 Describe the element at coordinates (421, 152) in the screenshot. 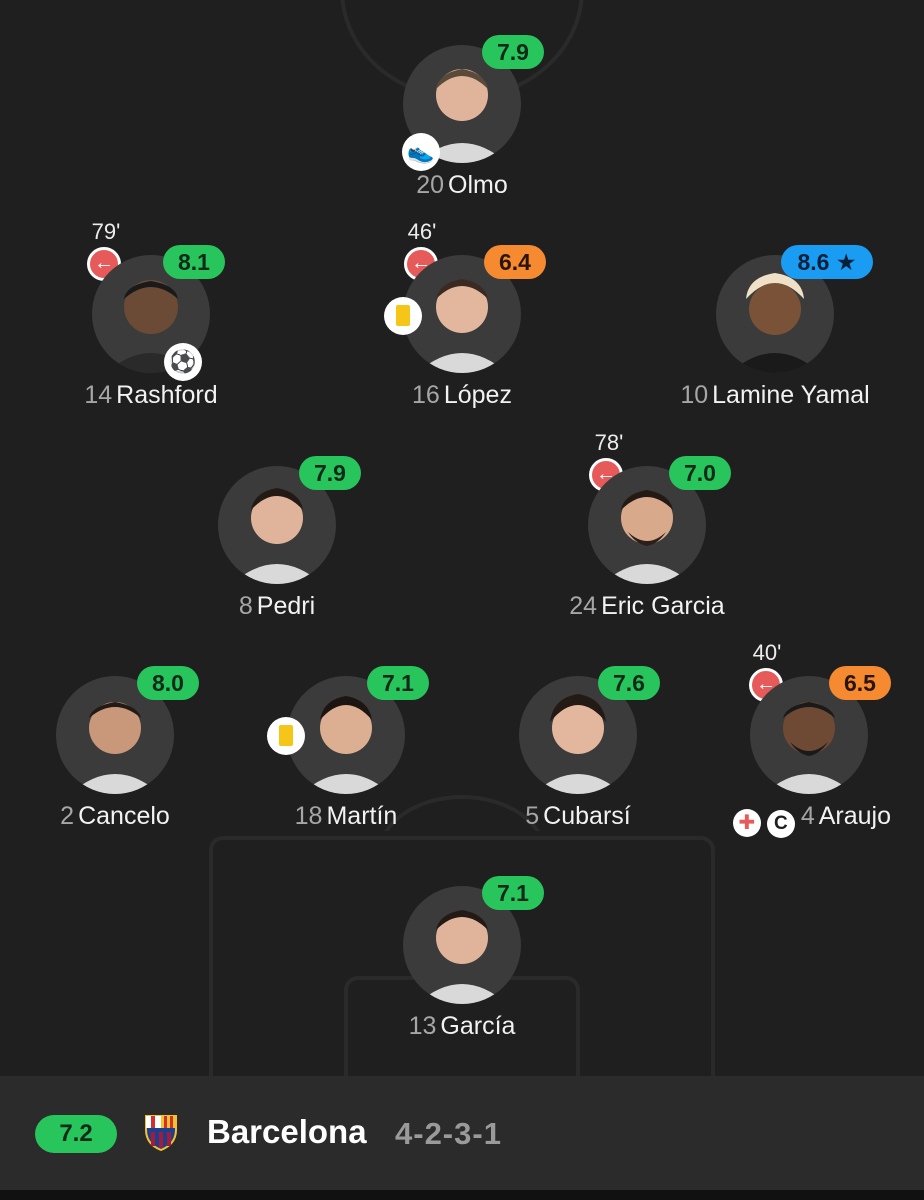

I see `boot-icon: 👟` at that location.